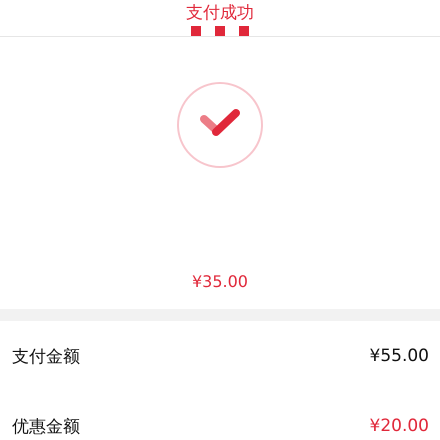 This screenshot has width=440, height=440. Describe the element at coordinates (220, 13) in the screenshot. I see `page-title: 支付成功` at that location.